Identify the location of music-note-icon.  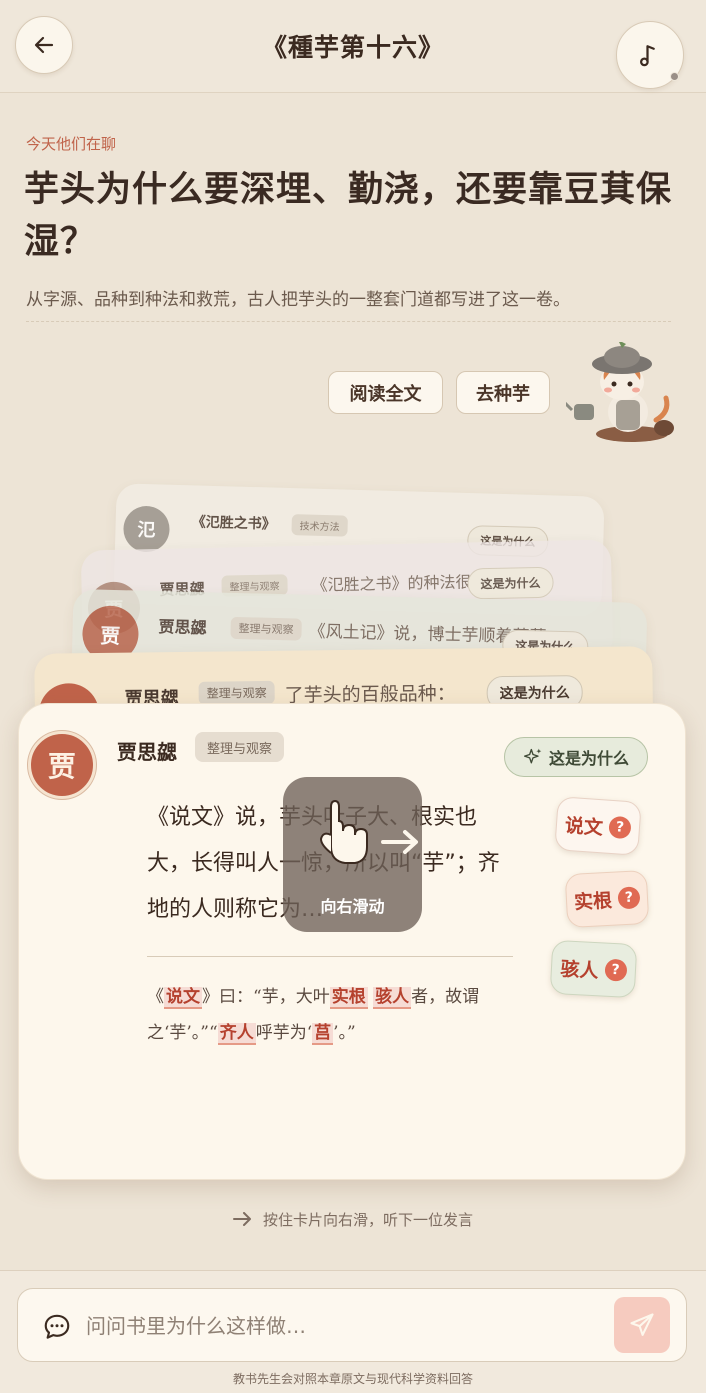
(647, 56).